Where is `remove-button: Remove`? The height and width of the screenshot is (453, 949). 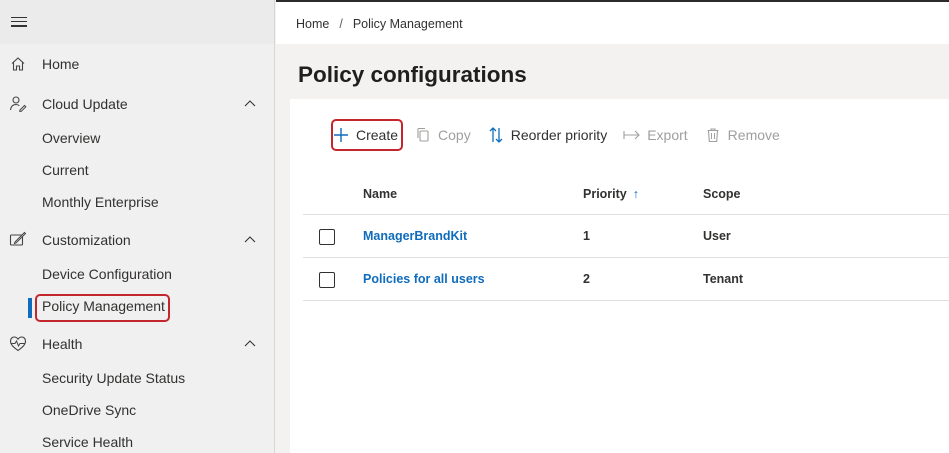 remove-button: Remove is located at coordinates (742, 135).